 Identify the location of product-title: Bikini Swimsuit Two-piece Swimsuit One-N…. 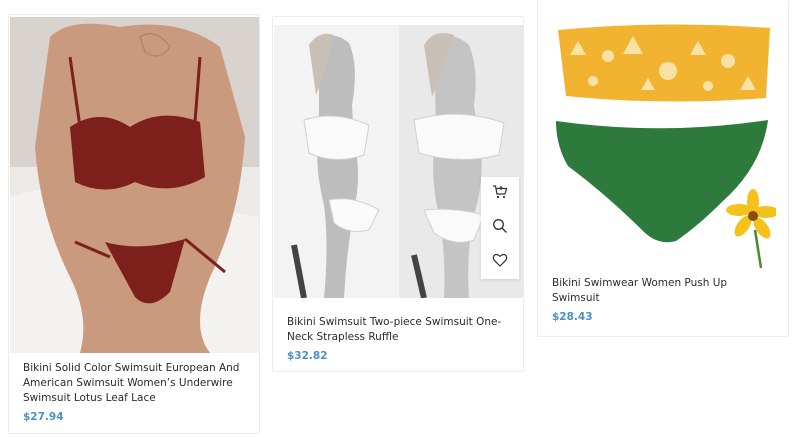
(398, 330).